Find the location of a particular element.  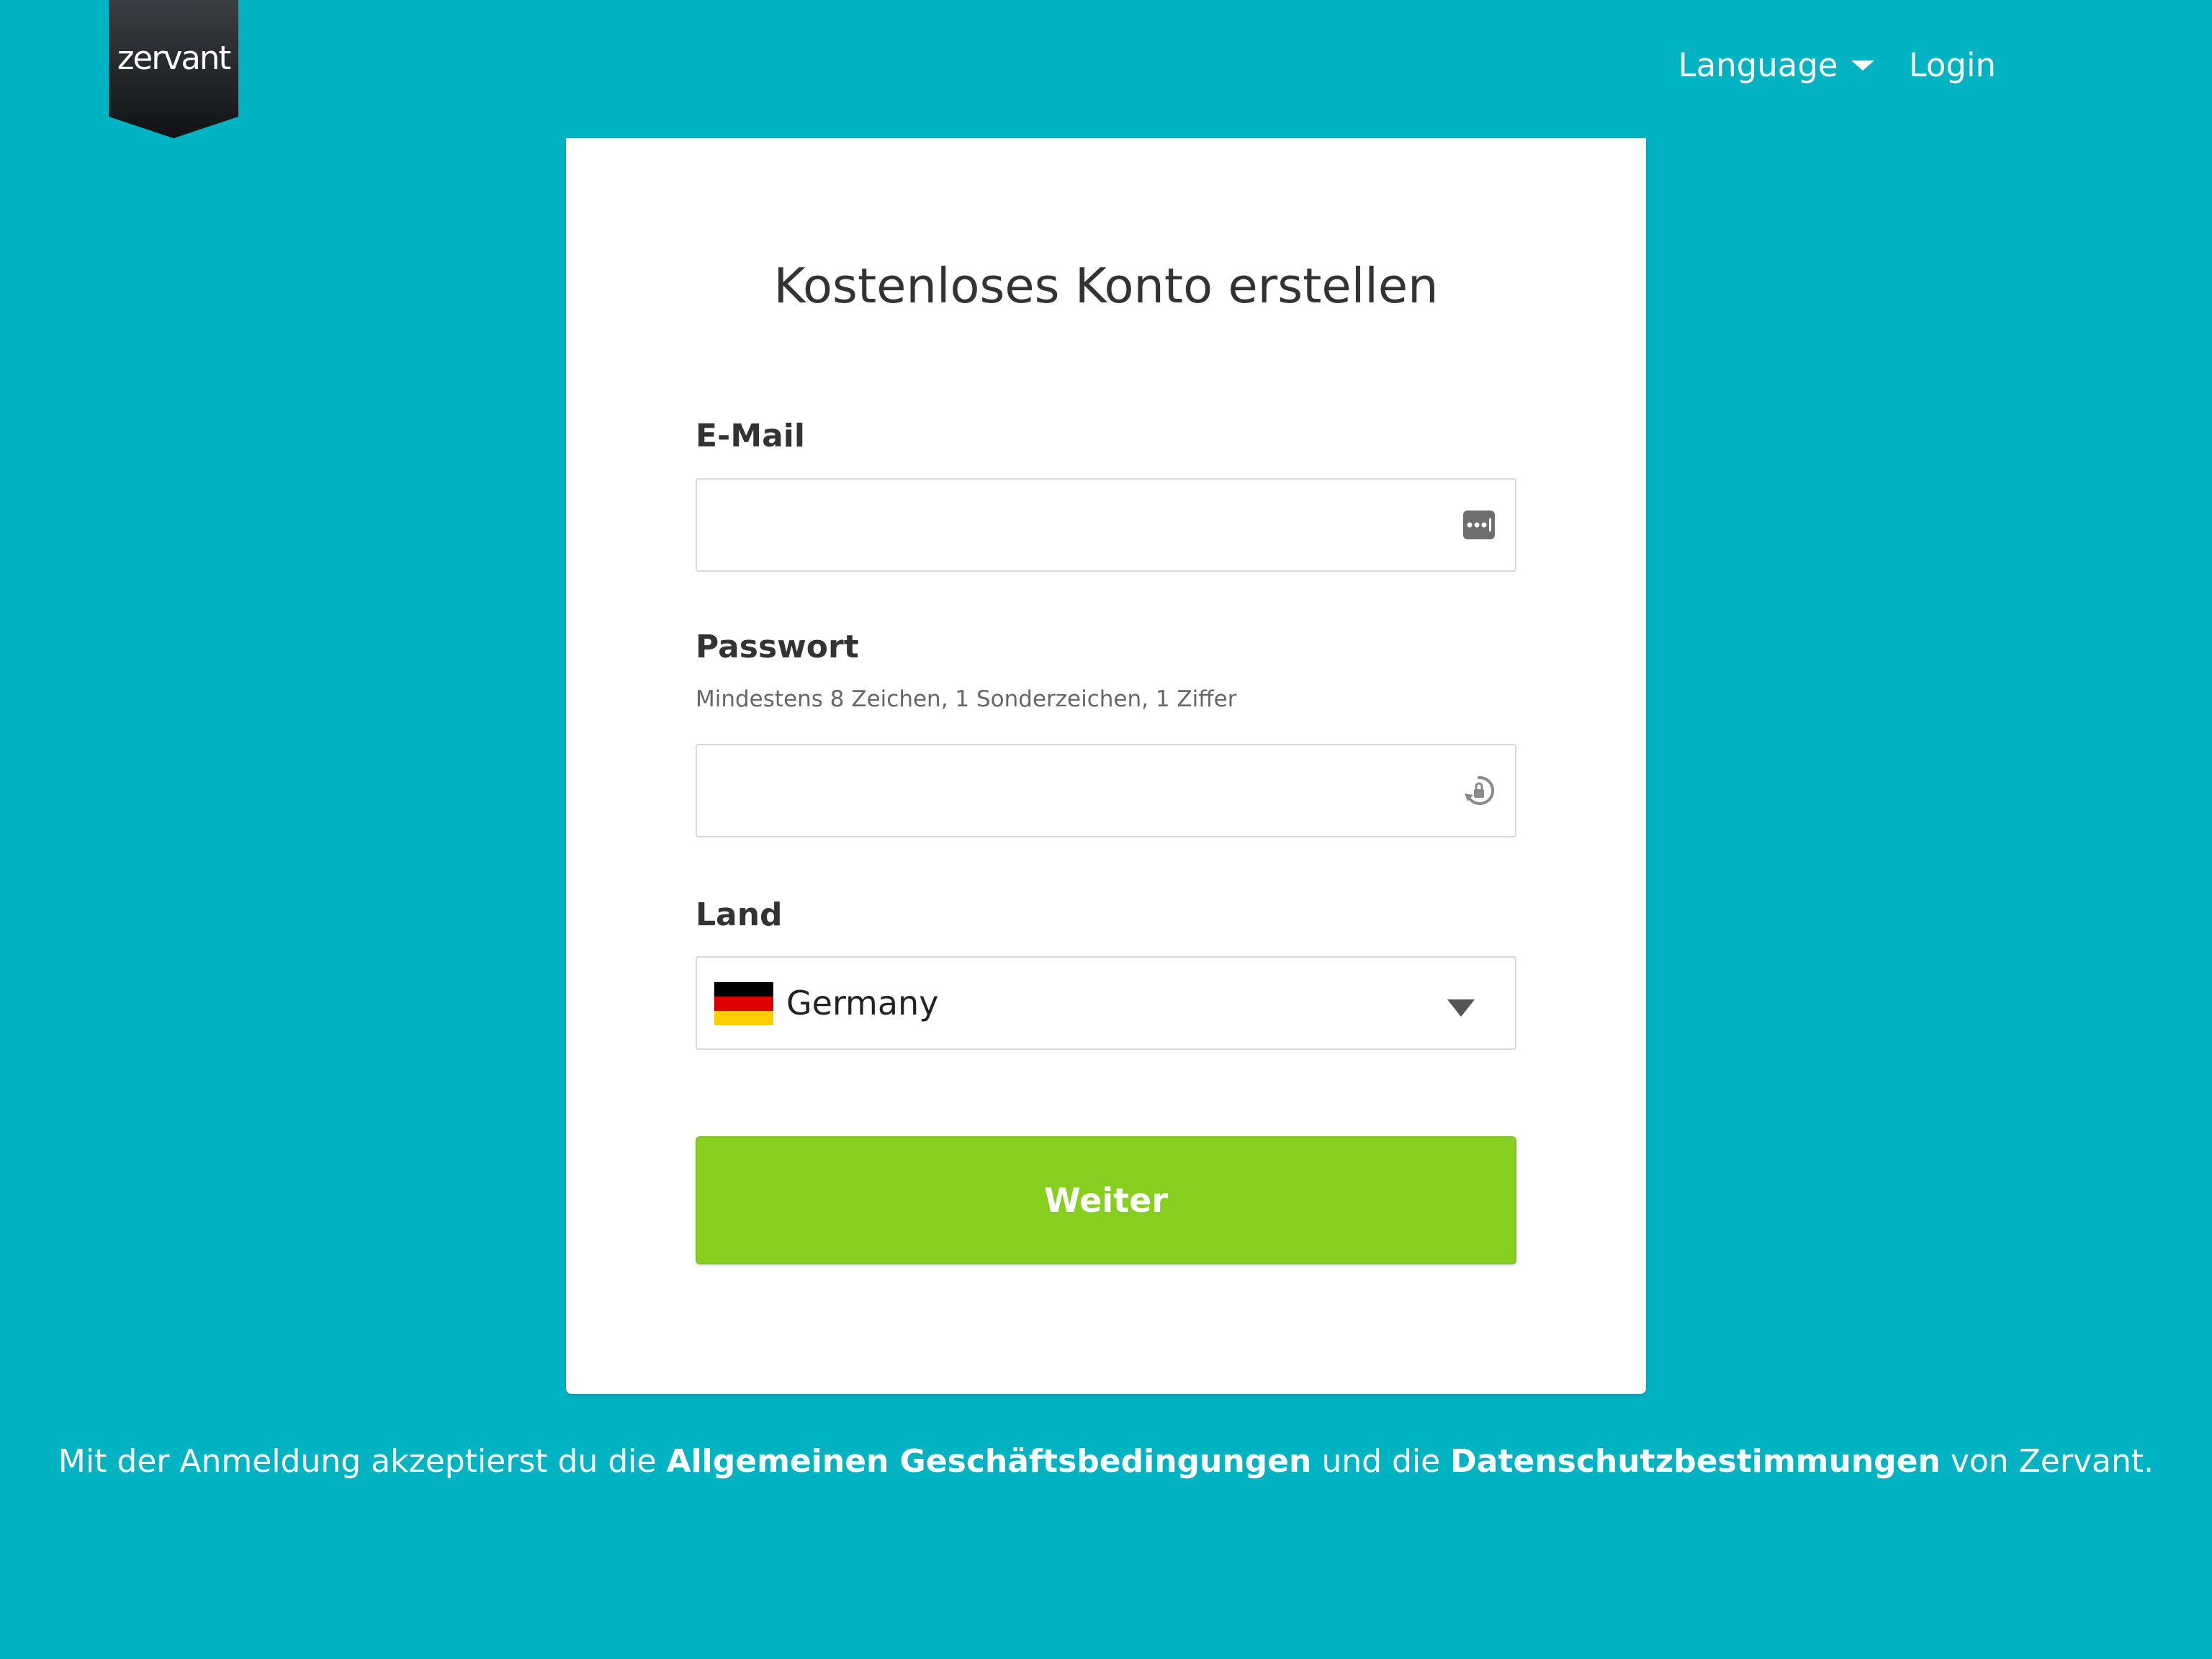

terms-link: Allgemeinen Geschäftsbedingungen is located at coordinates (990, 1462).